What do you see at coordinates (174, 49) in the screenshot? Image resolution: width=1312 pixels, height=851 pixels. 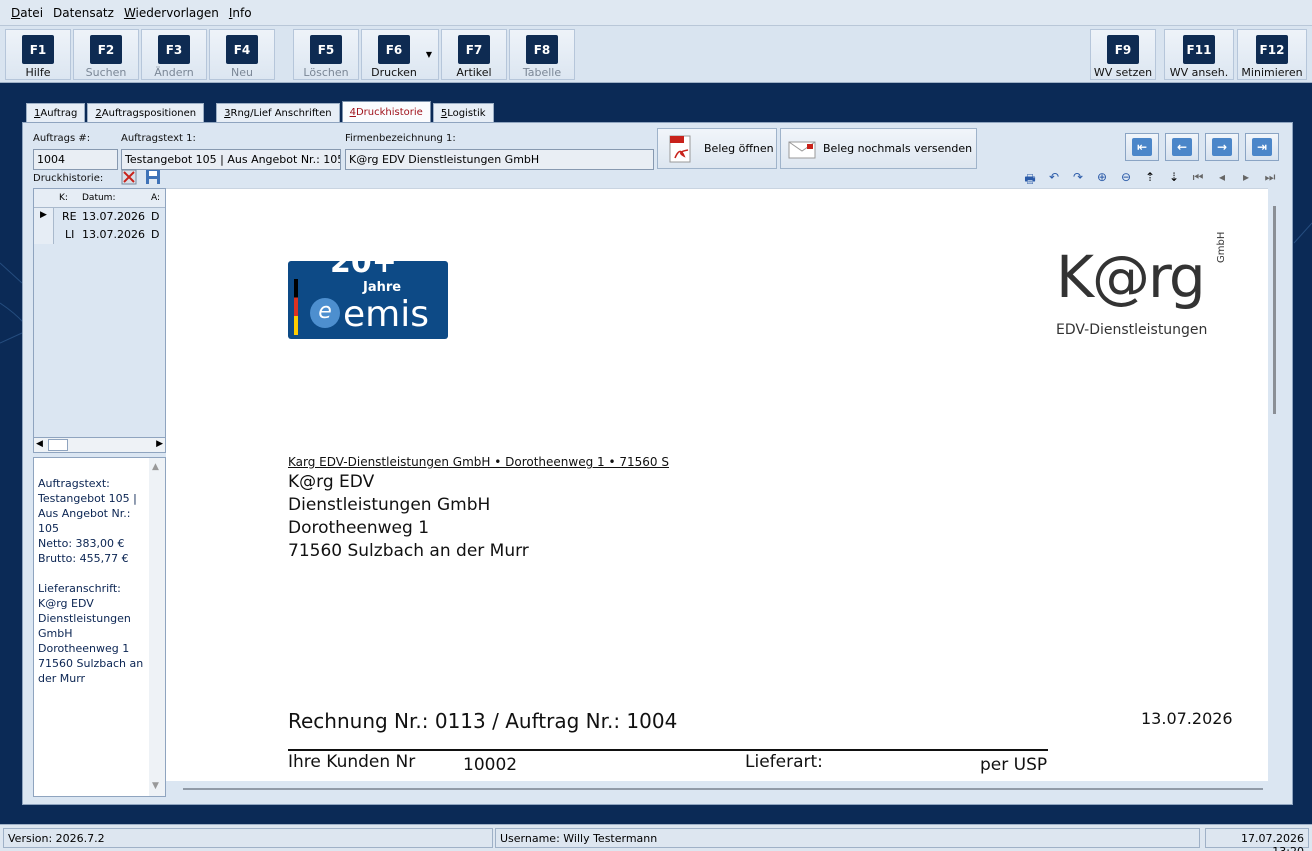 I see `f3-cap: F3` at bounding box center [174, 49].